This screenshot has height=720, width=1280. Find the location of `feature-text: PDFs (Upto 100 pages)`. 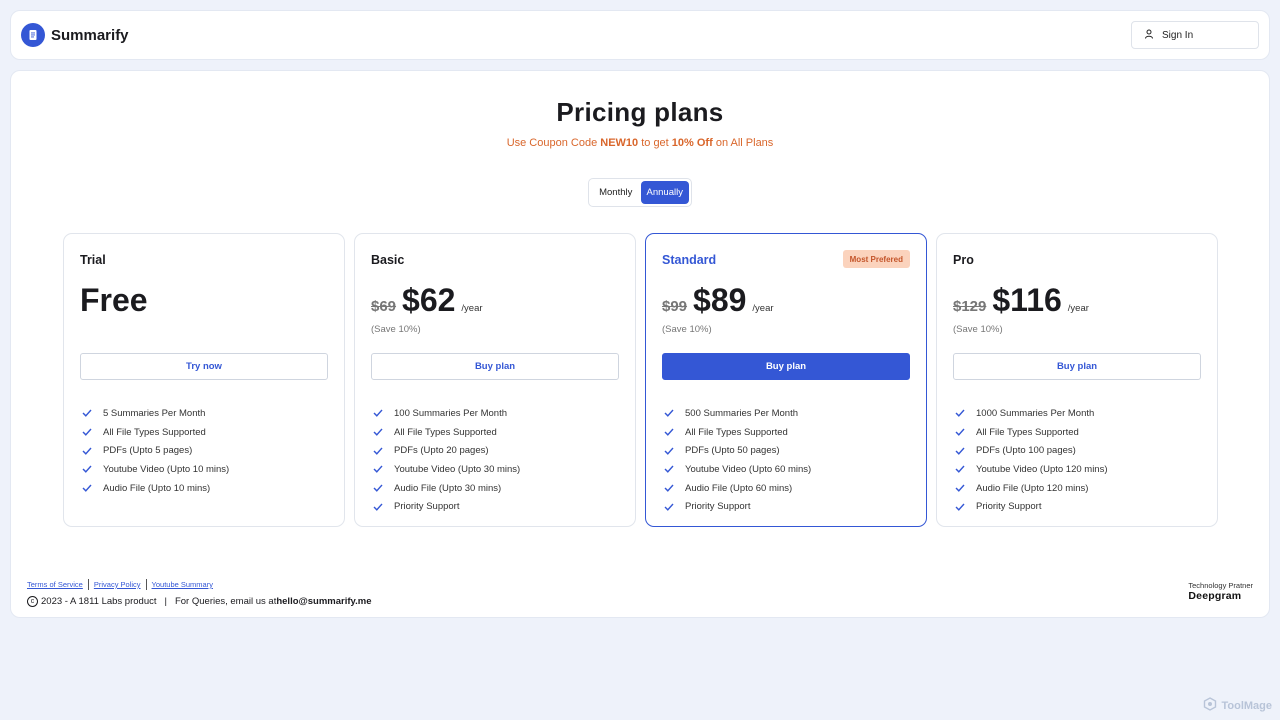

feature-text: PDFs (Upto 100 pages) is located at coordinates (1026, 451).